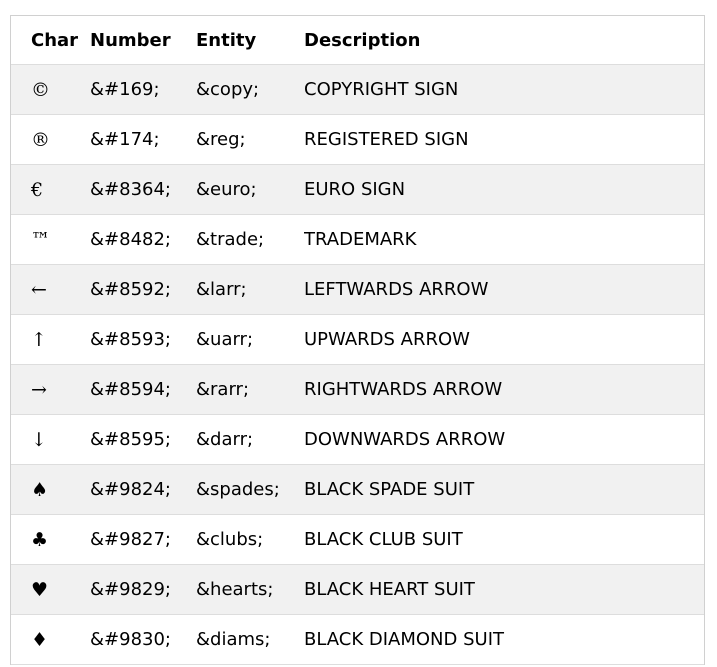 This screenshot has height=667, width=717. I want to click on char-cell: ♠, so click(50, 489).